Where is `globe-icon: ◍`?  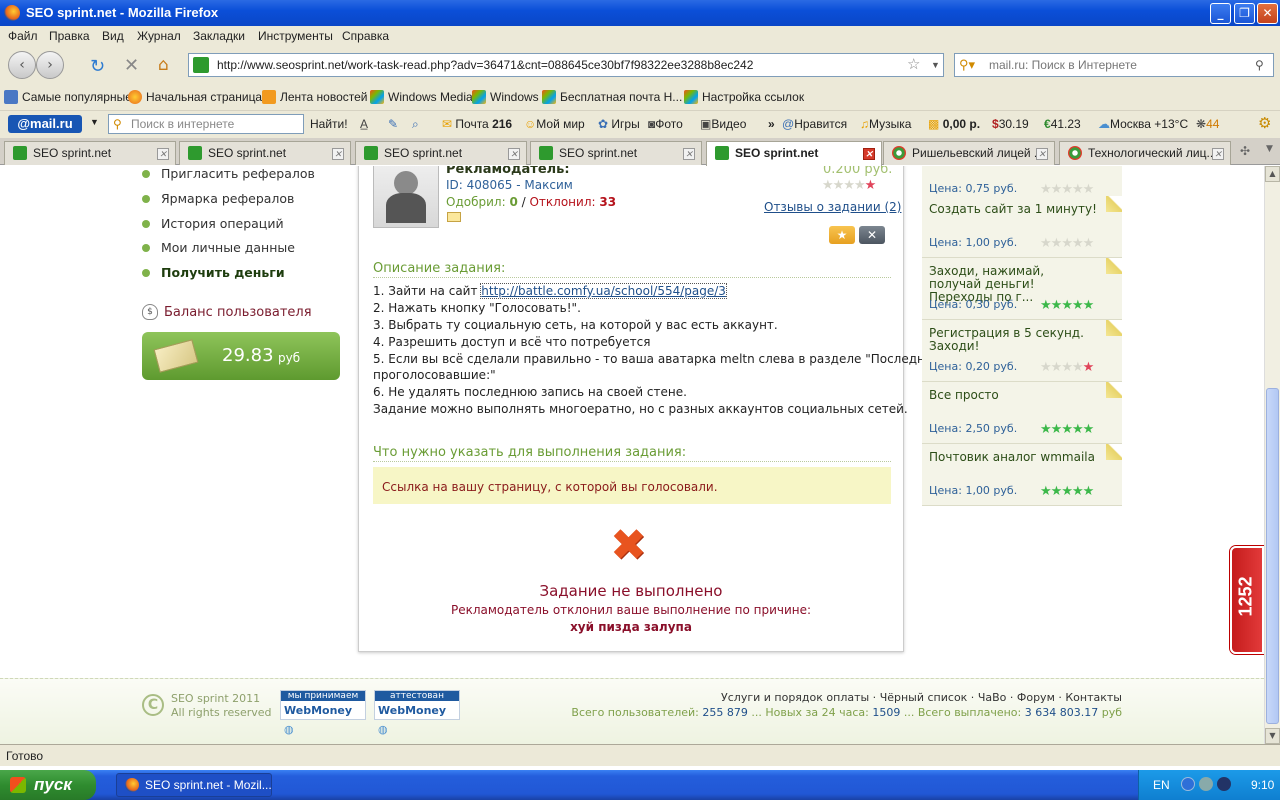 globe-icon: ◍ is located at coordinates (383, 729).